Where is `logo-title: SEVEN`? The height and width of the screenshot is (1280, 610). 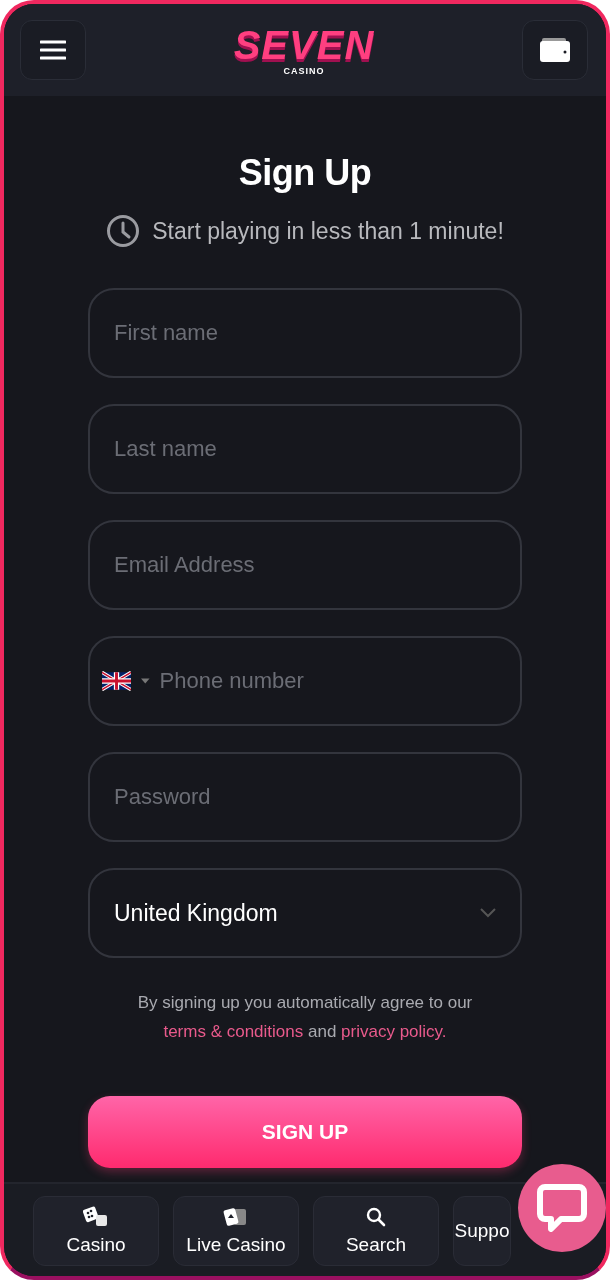
logo-title: SEVEN is located at coordinates (304, 44).